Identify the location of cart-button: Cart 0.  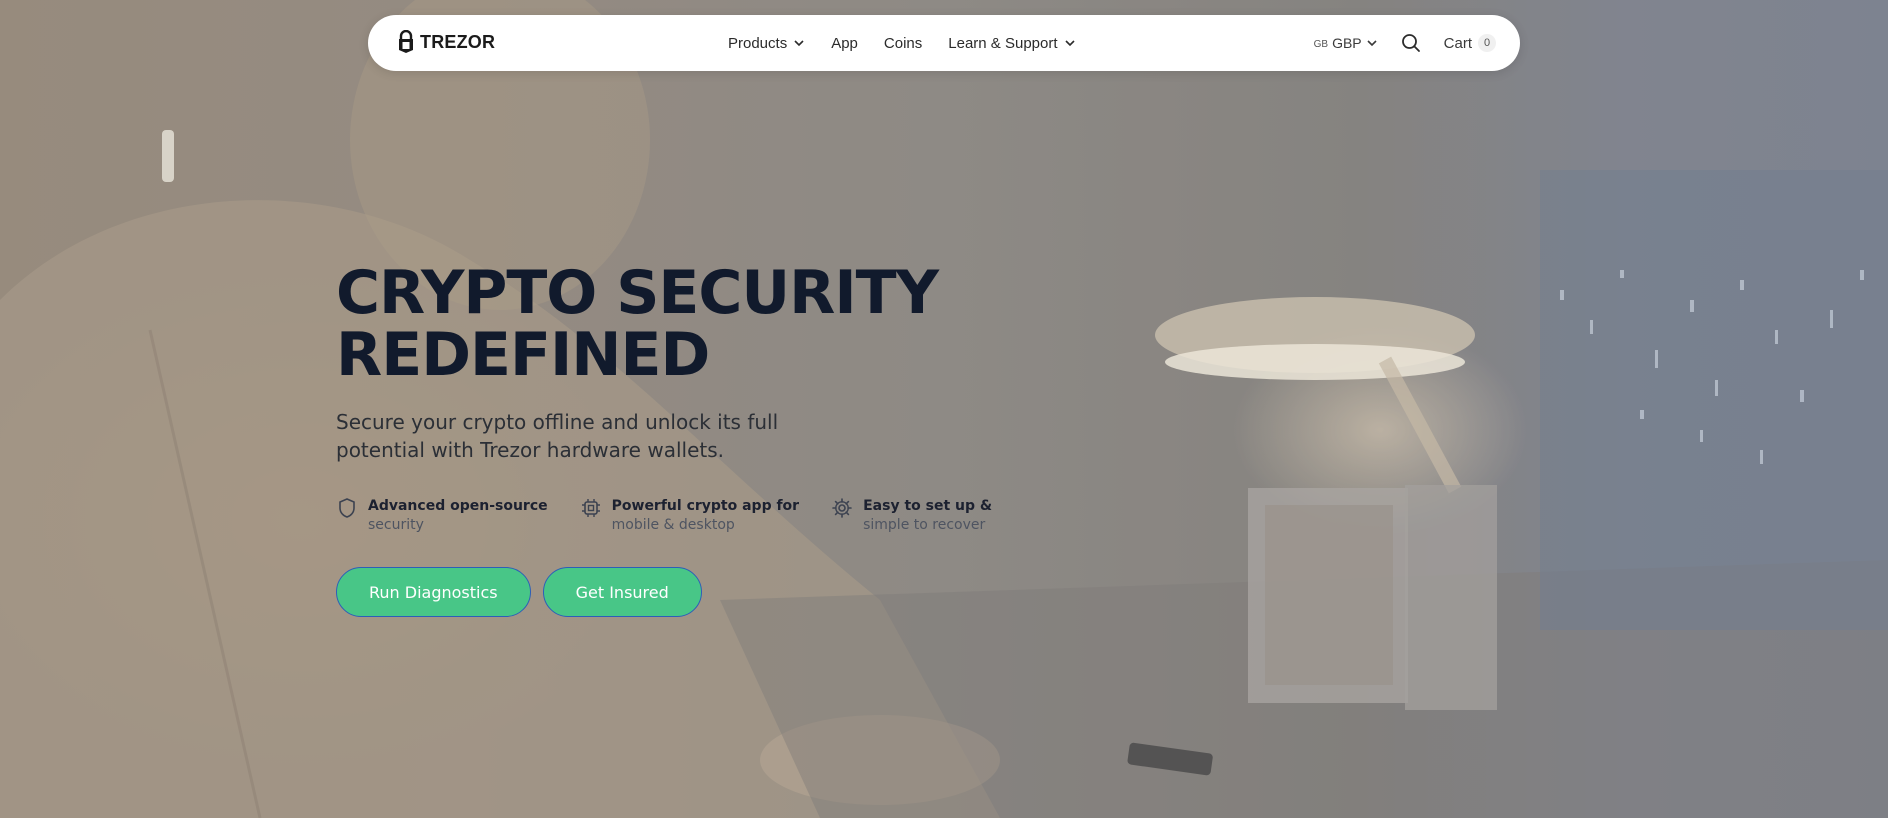
(1470, 43).